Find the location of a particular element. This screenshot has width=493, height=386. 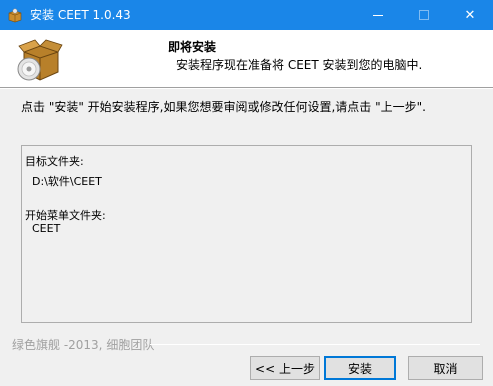

minimize-button is located at coordinates (378, 15).